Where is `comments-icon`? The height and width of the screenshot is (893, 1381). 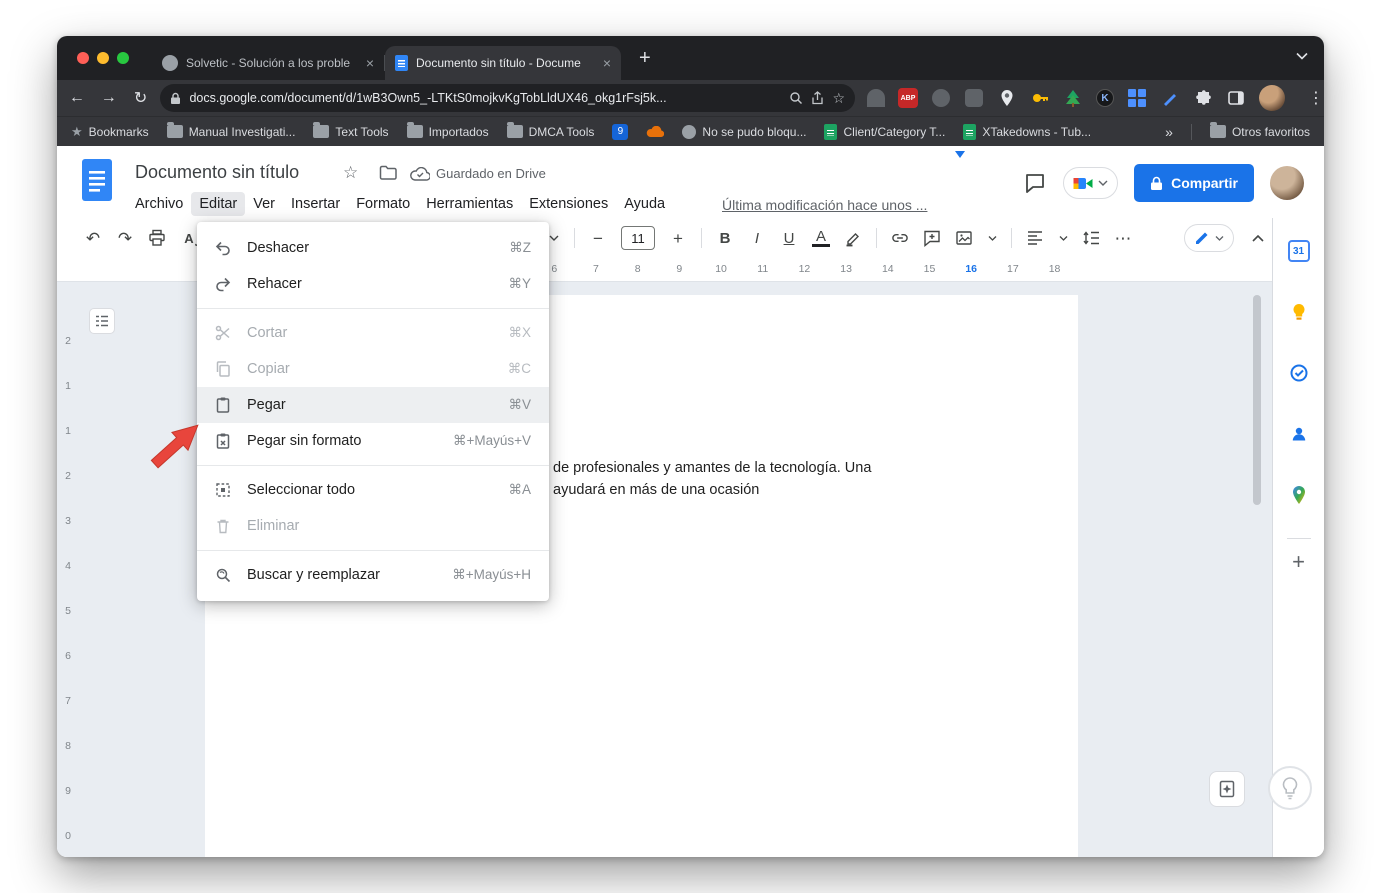 comments-icon is located at coordinates (1035, 183).